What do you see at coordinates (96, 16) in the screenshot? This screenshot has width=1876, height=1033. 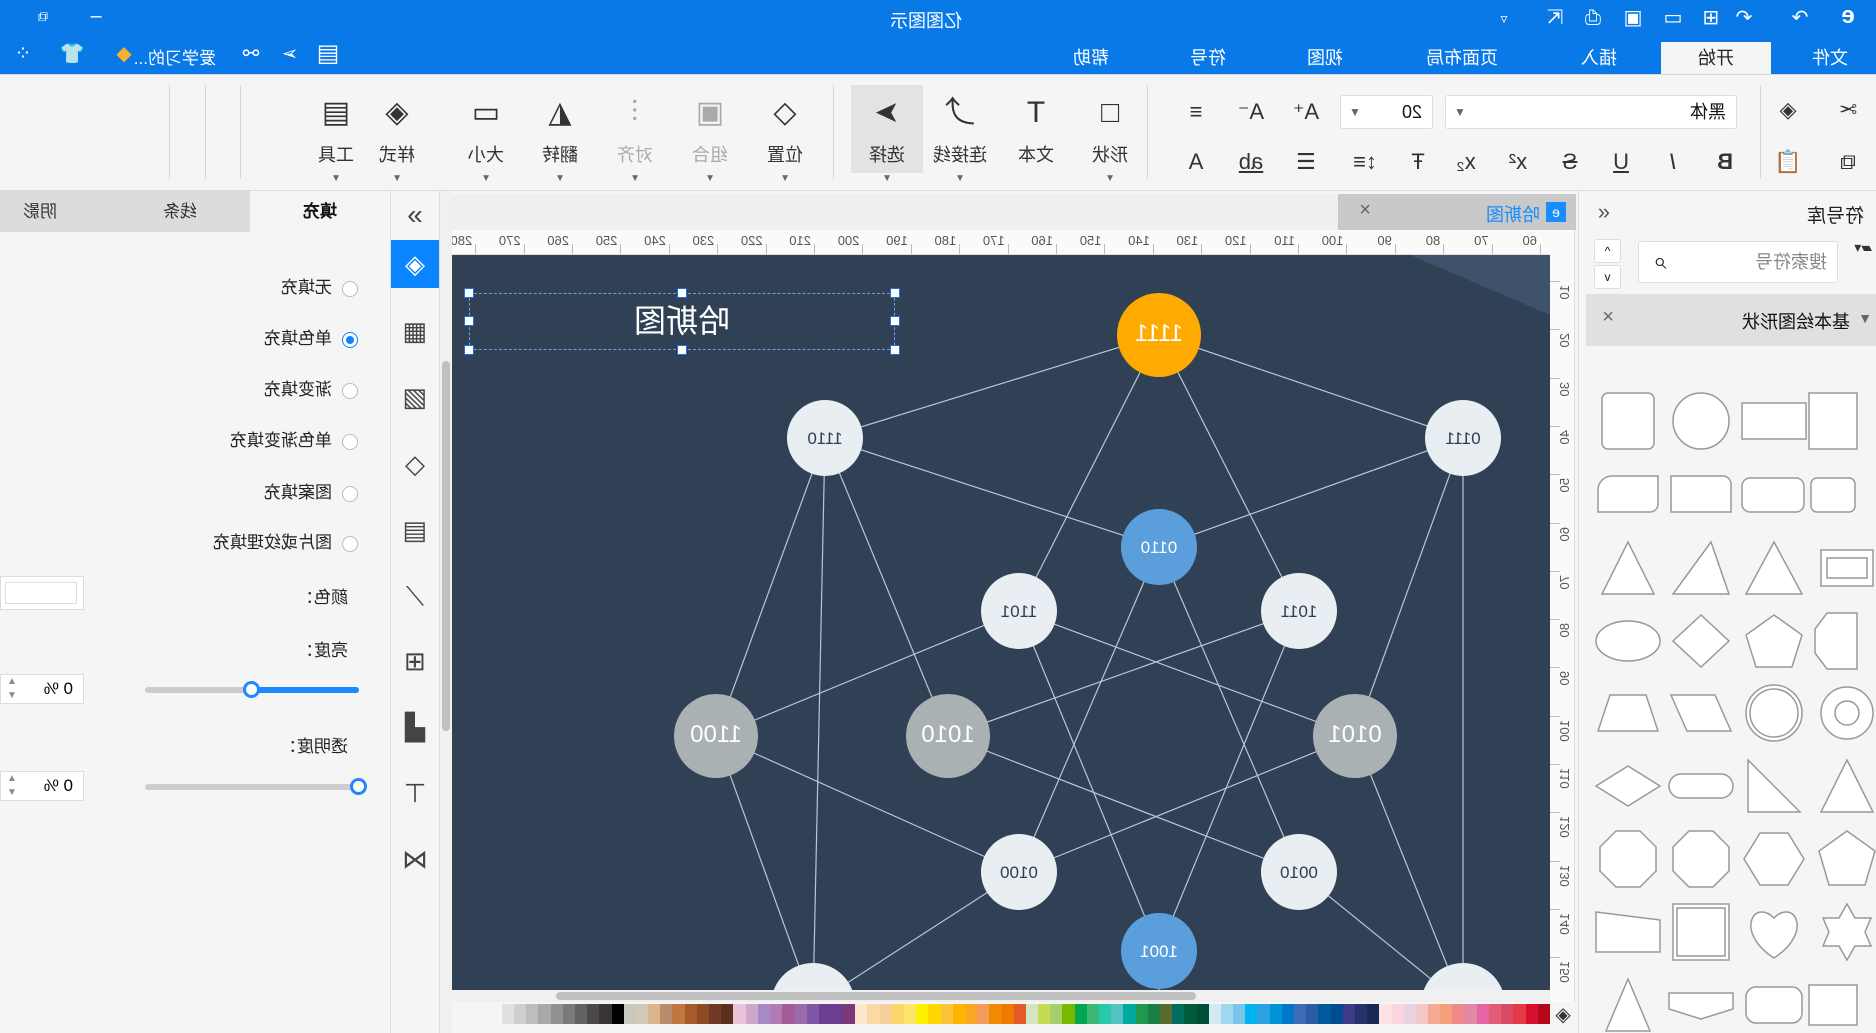 I see `minimize-icon: –` at bounding box center [96, 16].